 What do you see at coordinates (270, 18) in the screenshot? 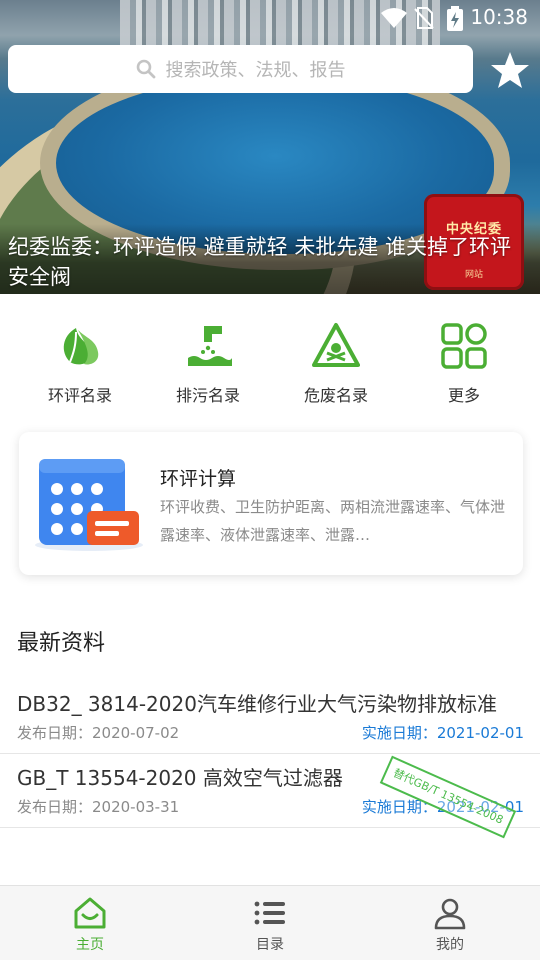
I see `status-bar: 10:38` at bounding box center [270, 18].